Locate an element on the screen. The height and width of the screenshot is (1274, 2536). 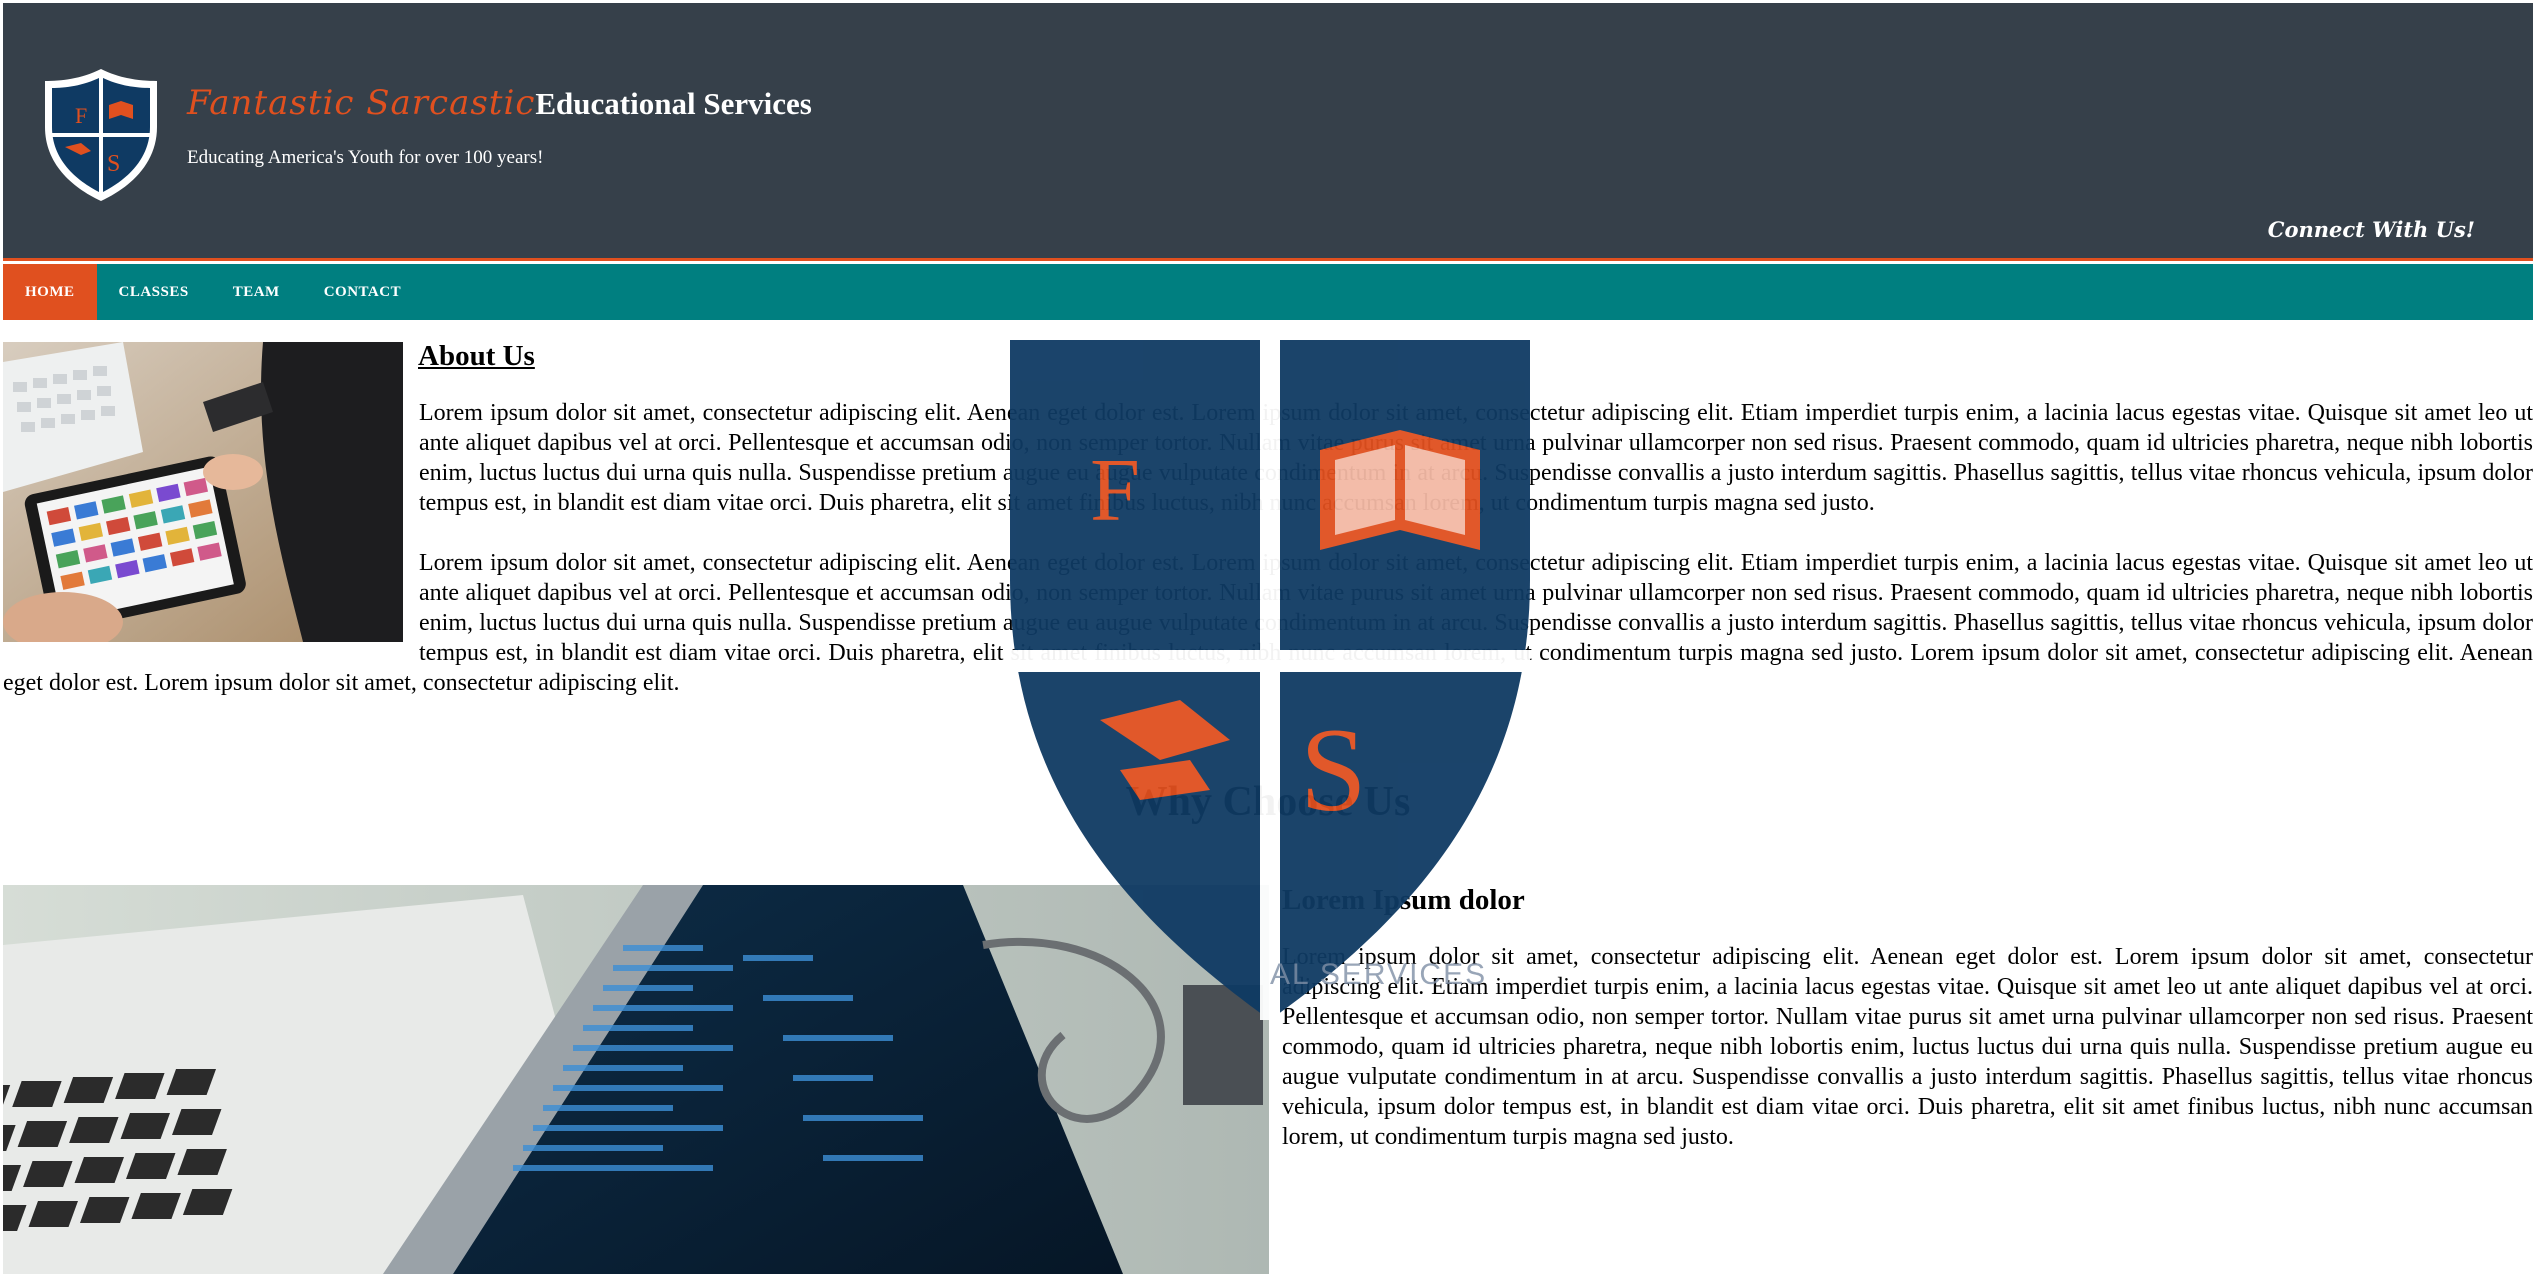
nav-item-team: TEAM is located at coordinates (256, 292).